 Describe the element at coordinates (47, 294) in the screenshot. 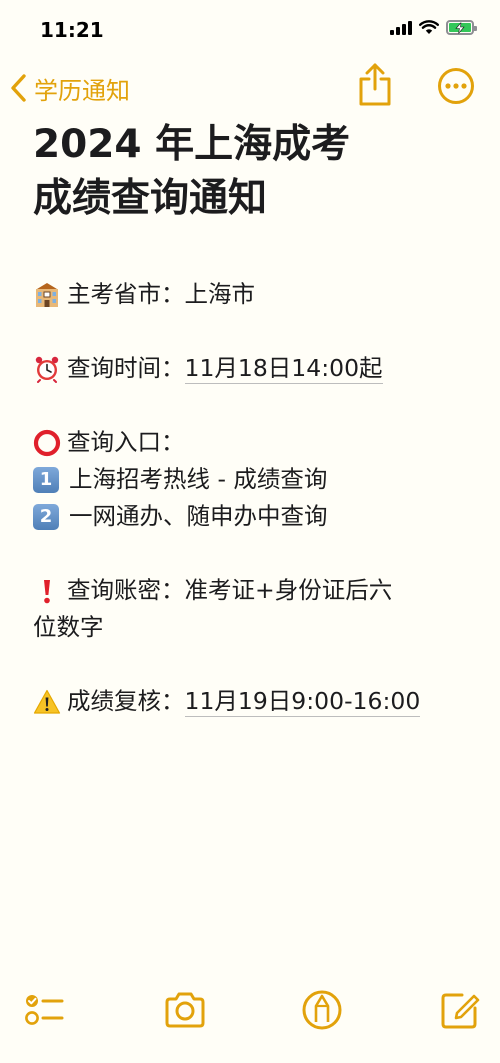

I see `school-building-icon` at that location.